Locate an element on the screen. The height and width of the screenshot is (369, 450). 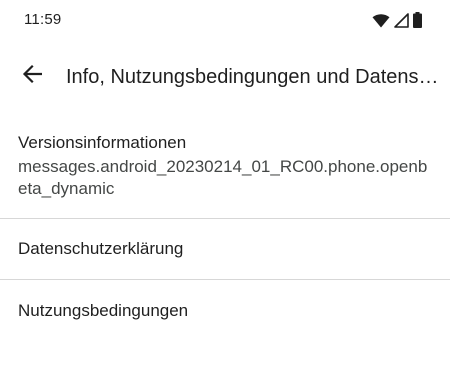
signal-icon is located at coordinates (401, 20).